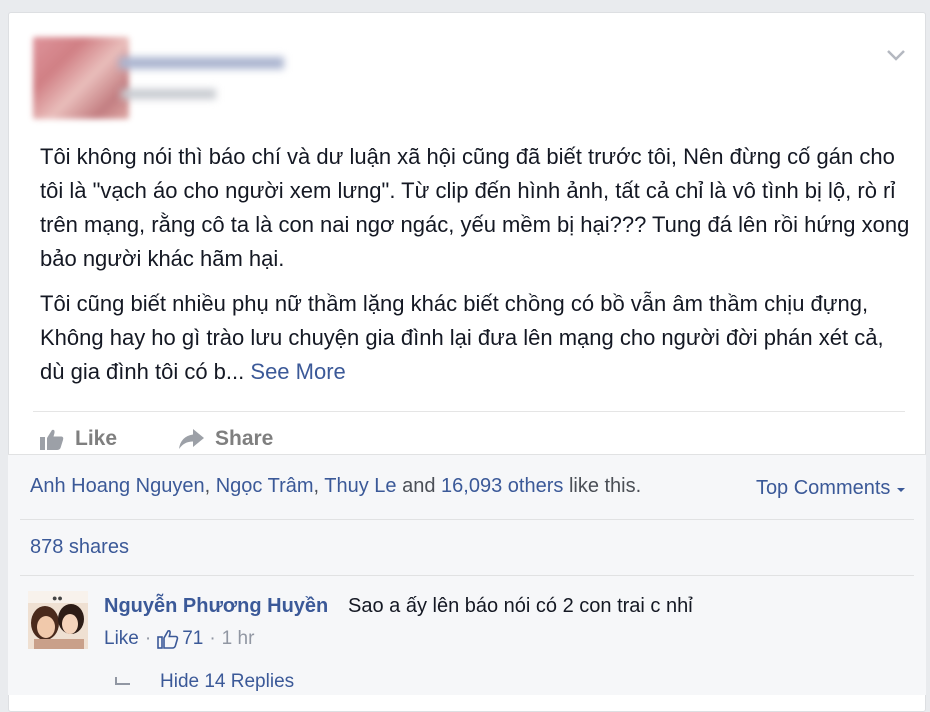  What do you see at coordinates (502, 486) in the screenshot?
I see `others-link: 16,093 others` at bounding box center [502, 486].